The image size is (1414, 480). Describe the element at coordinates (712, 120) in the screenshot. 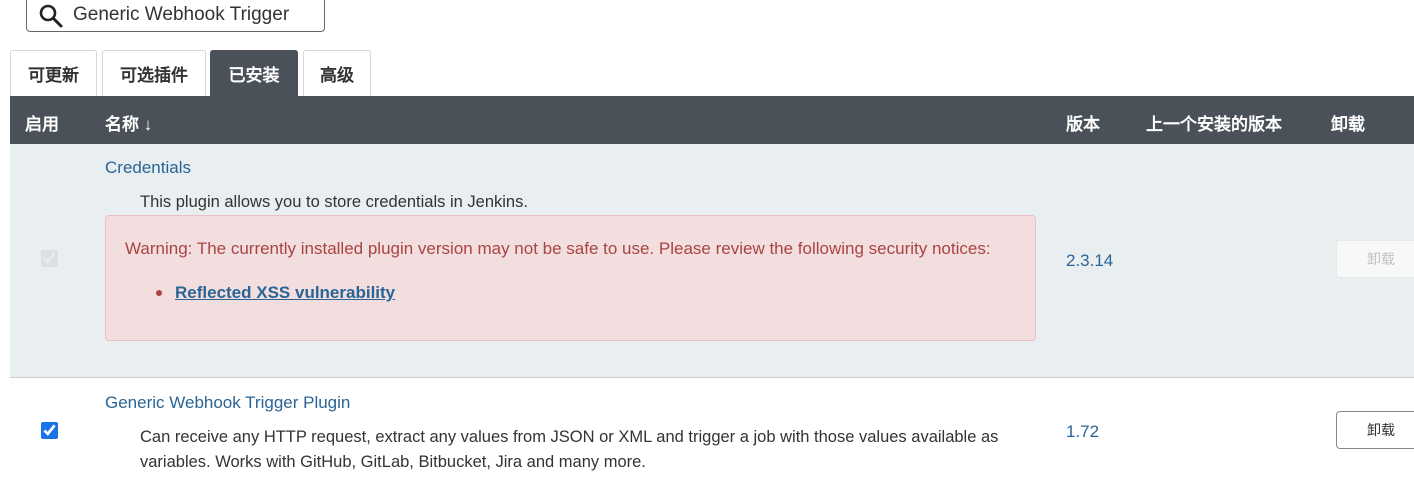

I see `table-header: 启用 名称 ↓ 版本 上一个安装的版本 卸载` at that location.